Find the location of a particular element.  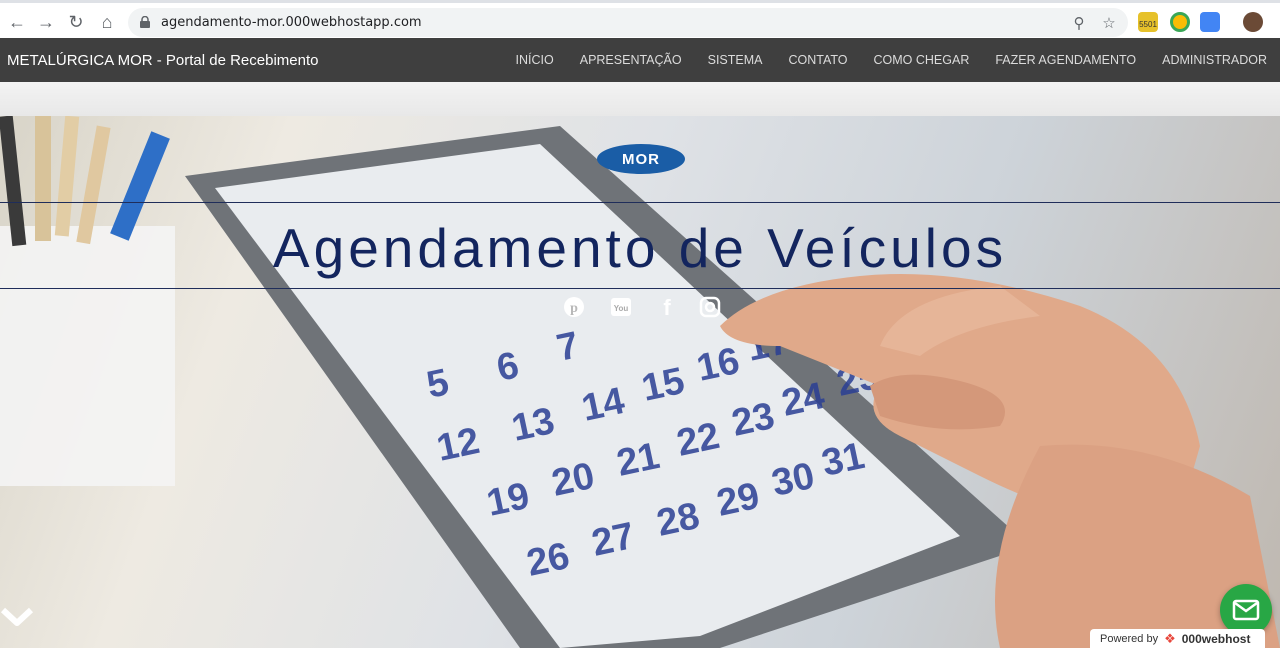

svg-text: 12 is located at coordinates (458, 445).